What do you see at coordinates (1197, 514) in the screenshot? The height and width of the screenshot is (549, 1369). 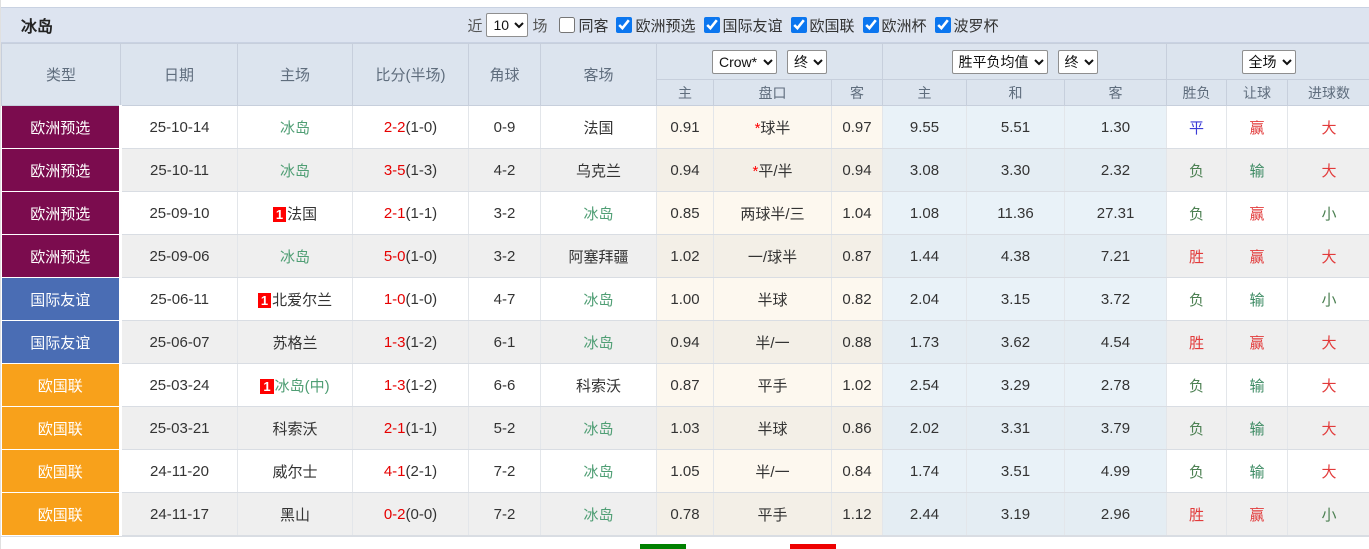 I see `result-wdl: 胜` at bounding box center [1197, 514].